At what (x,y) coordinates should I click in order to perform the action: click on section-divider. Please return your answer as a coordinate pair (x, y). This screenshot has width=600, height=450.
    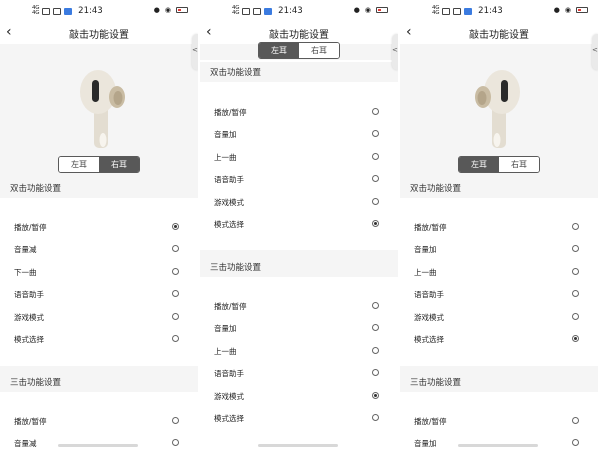
    Looking at the image, I should click on (299, 253).